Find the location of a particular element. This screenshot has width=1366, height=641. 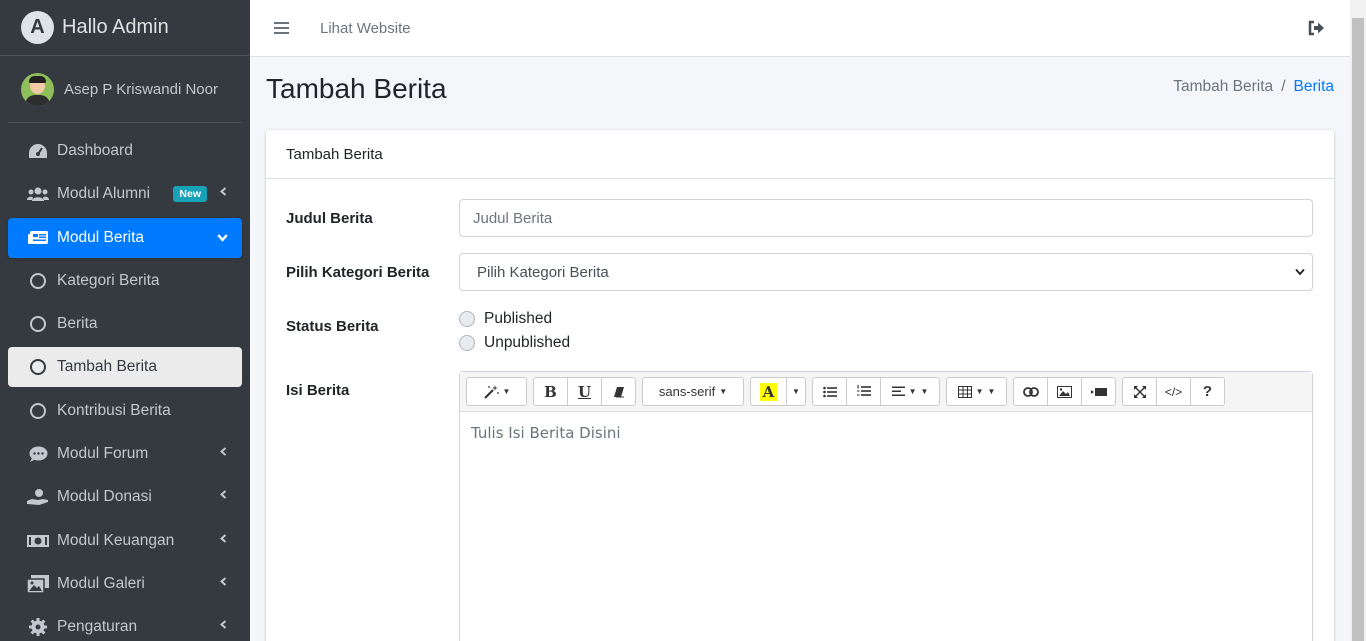

sidebar-item-kategori-berita: Kategori Berita is located at coordinates (125, 281).